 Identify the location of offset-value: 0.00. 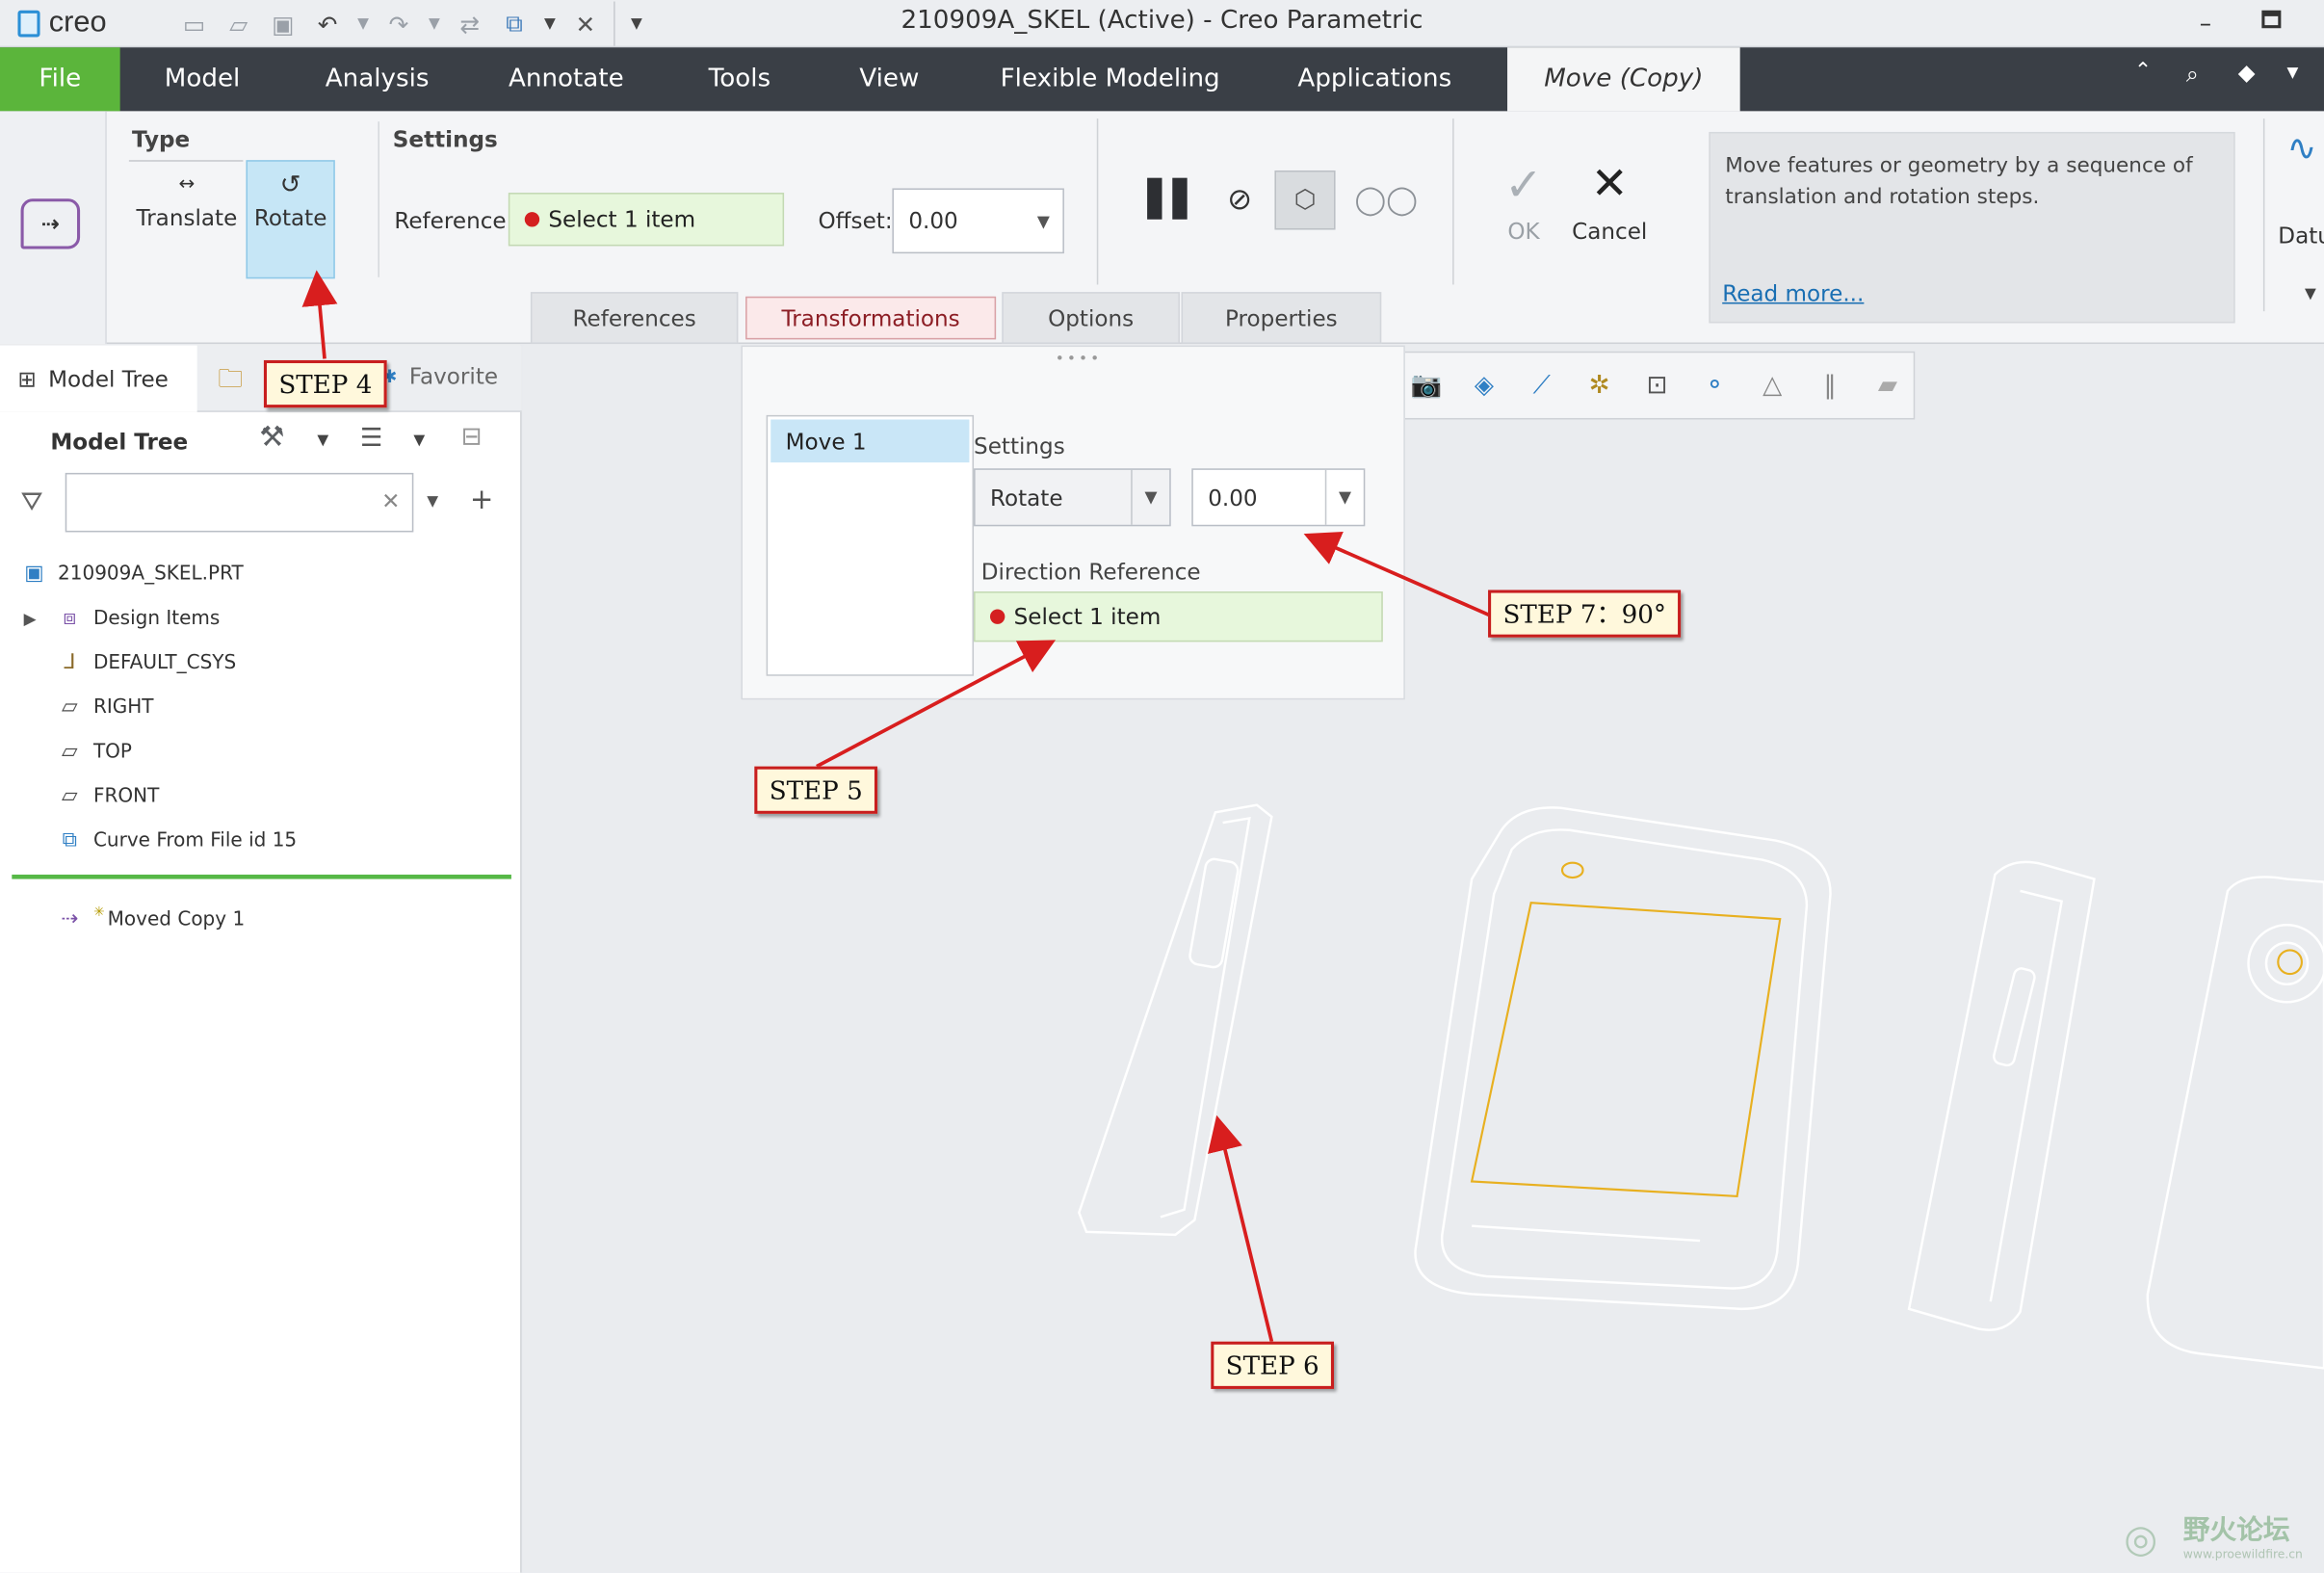
(933, 221).